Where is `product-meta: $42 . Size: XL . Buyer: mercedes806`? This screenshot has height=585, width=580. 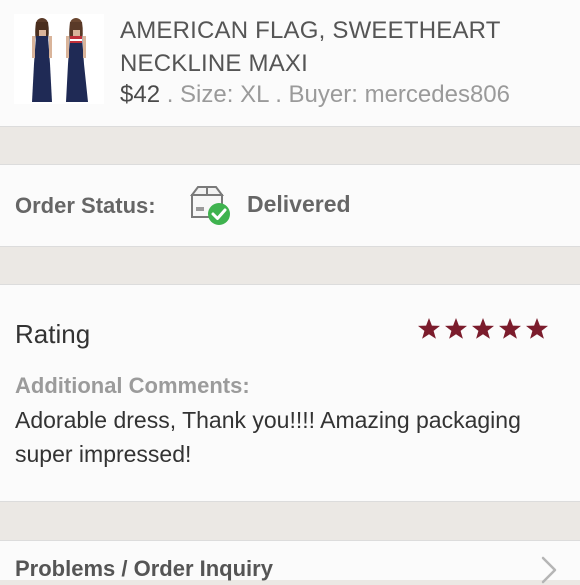
product-meta: $42 . Size: XL . Buyer: mercedes806 is located at coordinates (315, 95).